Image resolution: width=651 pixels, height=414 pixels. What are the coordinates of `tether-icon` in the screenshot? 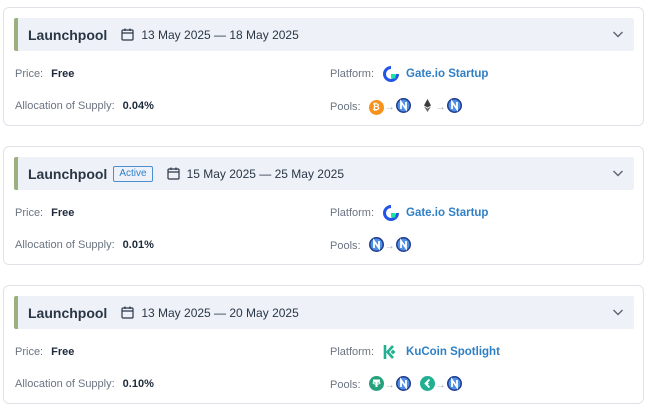 It's located at (376, 385).